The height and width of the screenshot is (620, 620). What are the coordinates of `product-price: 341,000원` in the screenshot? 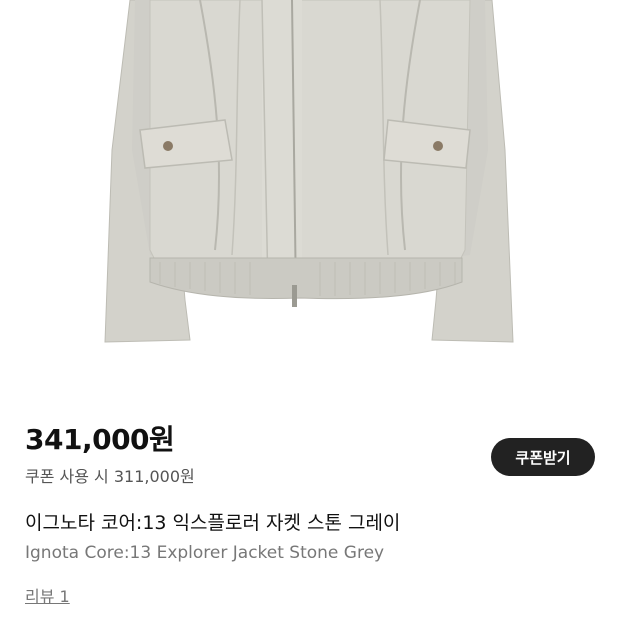 It's located at (100, 439).